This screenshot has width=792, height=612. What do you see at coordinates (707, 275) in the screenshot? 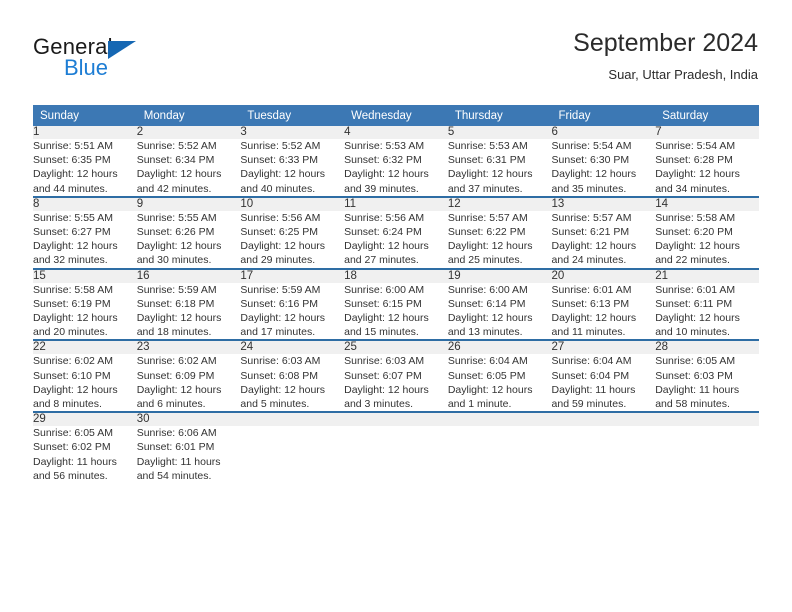
I see `day-number: 21` at bounding box center [707, 275].